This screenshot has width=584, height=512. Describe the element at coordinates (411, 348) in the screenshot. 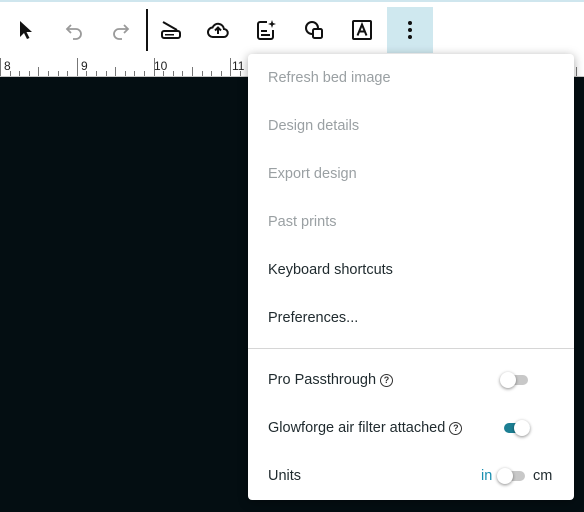

I see `menu-divider` at that location.